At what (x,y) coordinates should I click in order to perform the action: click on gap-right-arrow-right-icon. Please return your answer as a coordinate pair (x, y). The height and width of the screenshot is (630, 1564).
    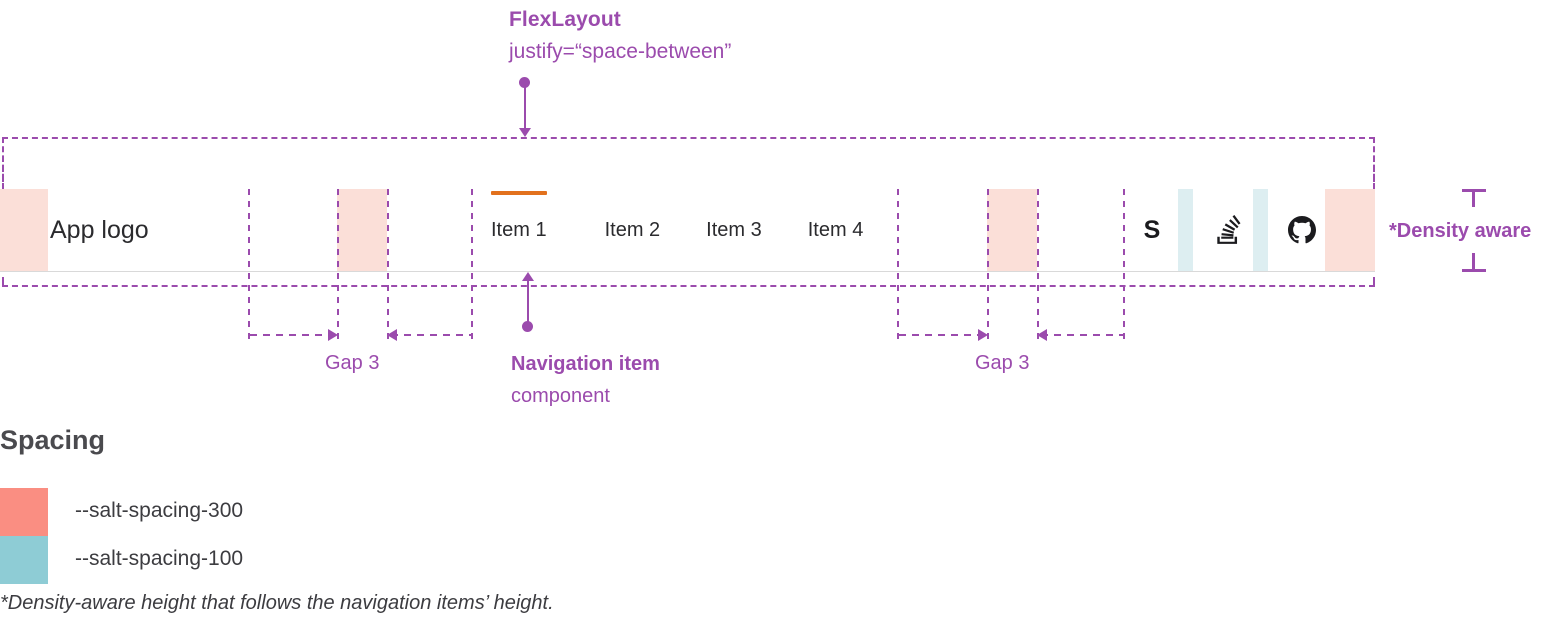
    Looking at the image, I should click on (983, 335).